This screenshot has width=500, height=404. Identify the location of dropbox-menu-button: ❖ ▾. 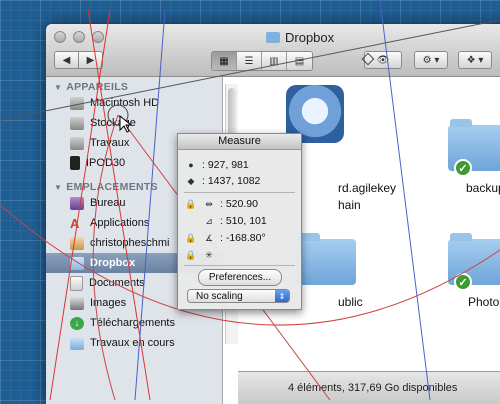
(475, 60).